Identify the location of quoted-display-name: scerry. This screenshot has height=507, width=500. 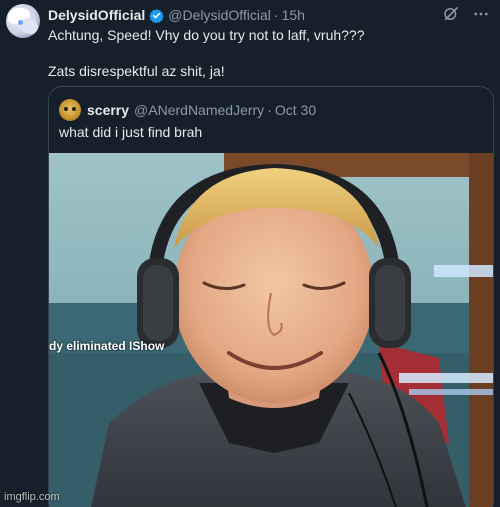
(108, 110).